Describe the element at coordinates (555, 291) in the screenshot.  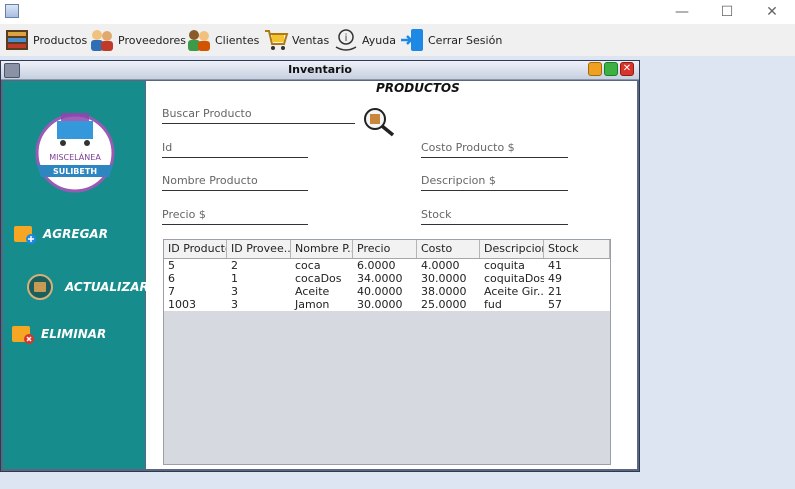
I see `table-cell: 21` at that location.